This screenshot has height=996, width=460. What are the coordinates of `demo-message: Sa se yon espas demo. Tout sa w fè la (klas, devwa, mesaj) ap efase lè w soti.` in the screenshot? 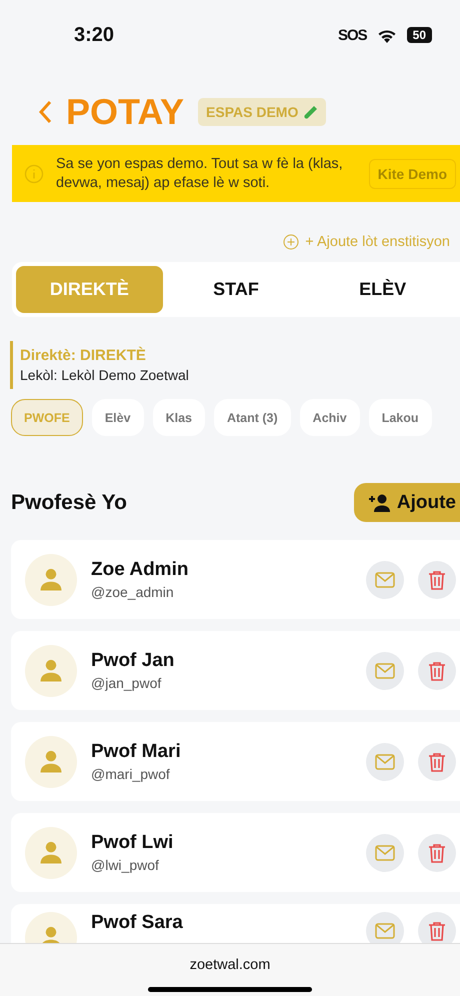 It's located at (200, 173).